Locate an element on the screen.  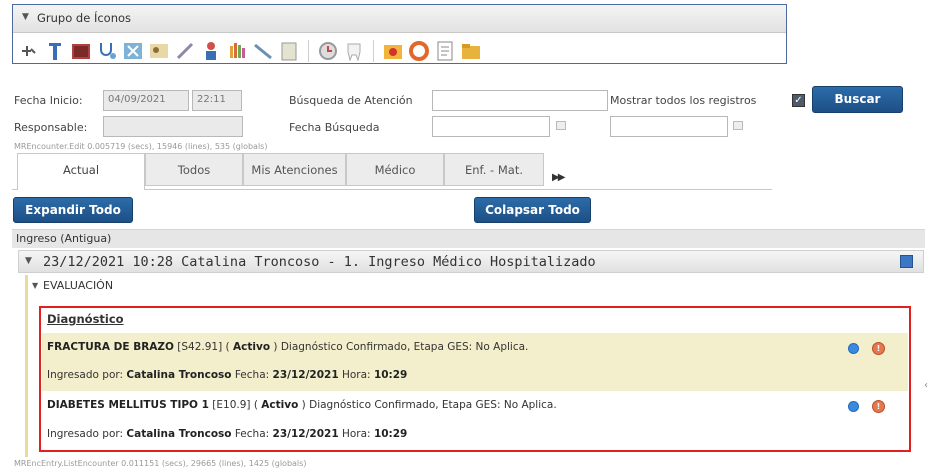
tab-actual: Actual is located at coordinates (81, 171).